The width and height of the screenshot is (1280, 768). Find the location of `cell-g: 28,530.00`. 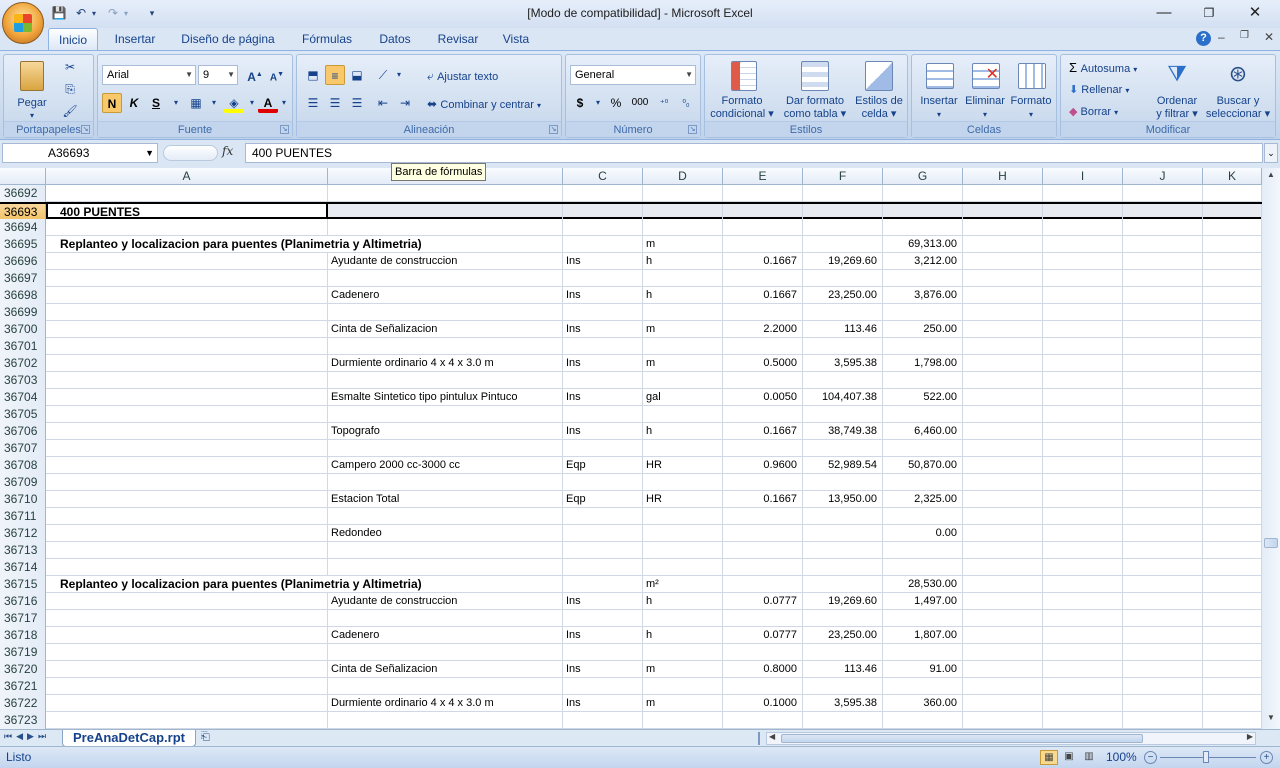

cell-g: 28,530.00 is located at coordinates (923, 584).